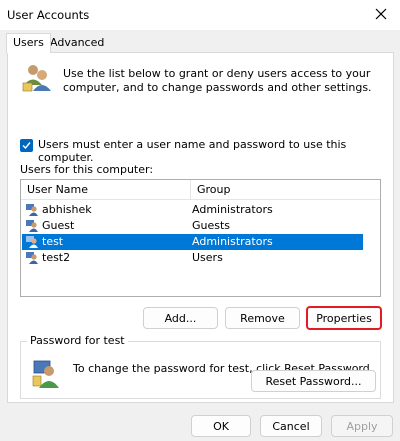  What do you see at coordinates (87, 169) in the screenshot?
I see `users-list-label: Users for this computer:` at bounding box center [87, 169].